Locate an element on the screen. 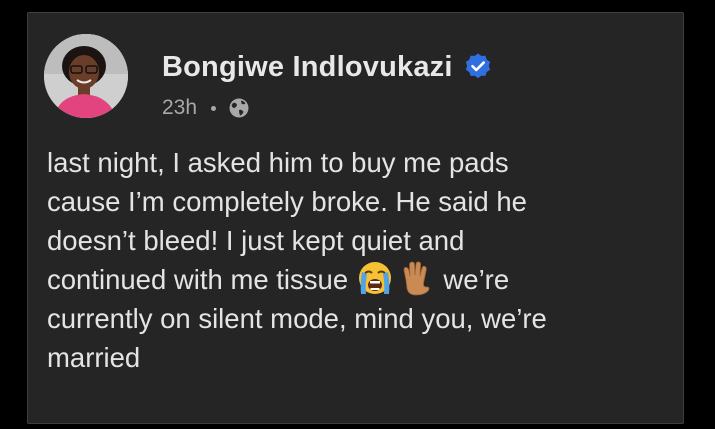  separator-dot is located at coordinates (214, 108).